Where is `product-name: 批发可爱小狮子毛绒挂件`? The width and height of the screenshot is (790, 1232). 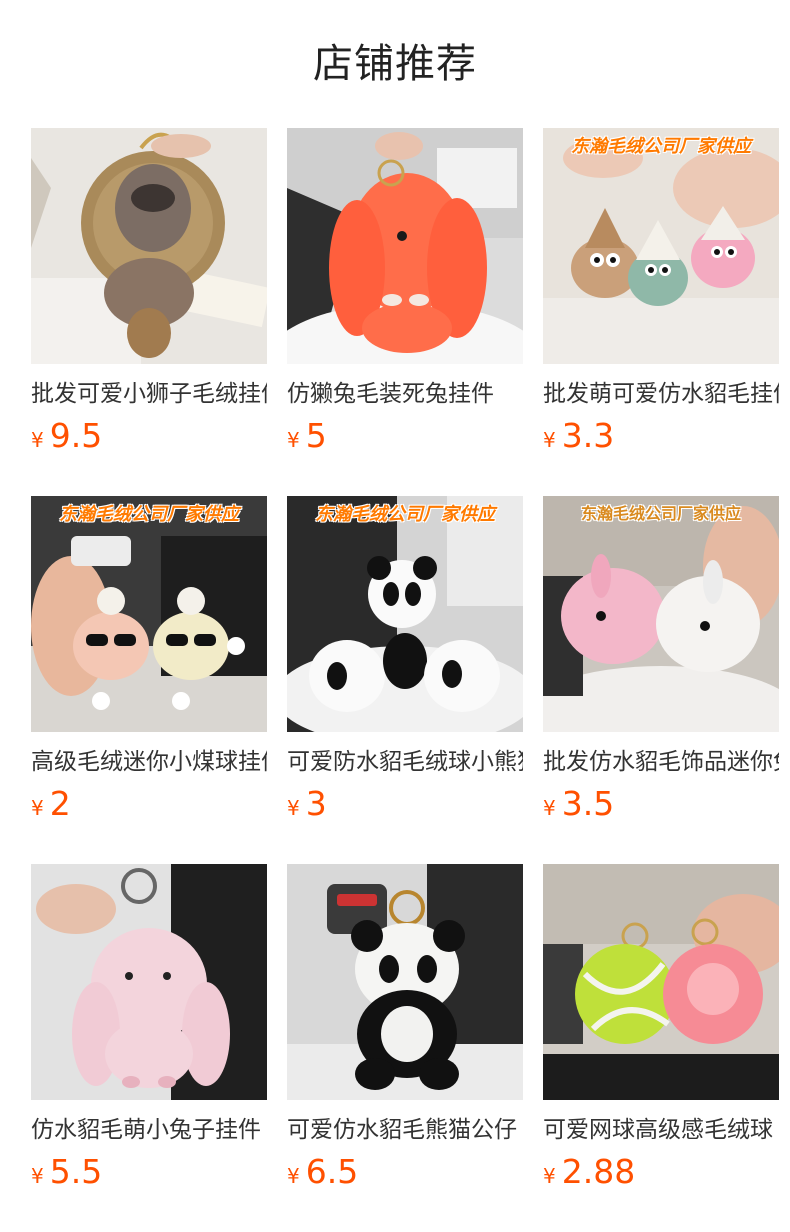 product-name: 批发可爱小狮子毛绒挂件 is located at coordinates (149, 394).